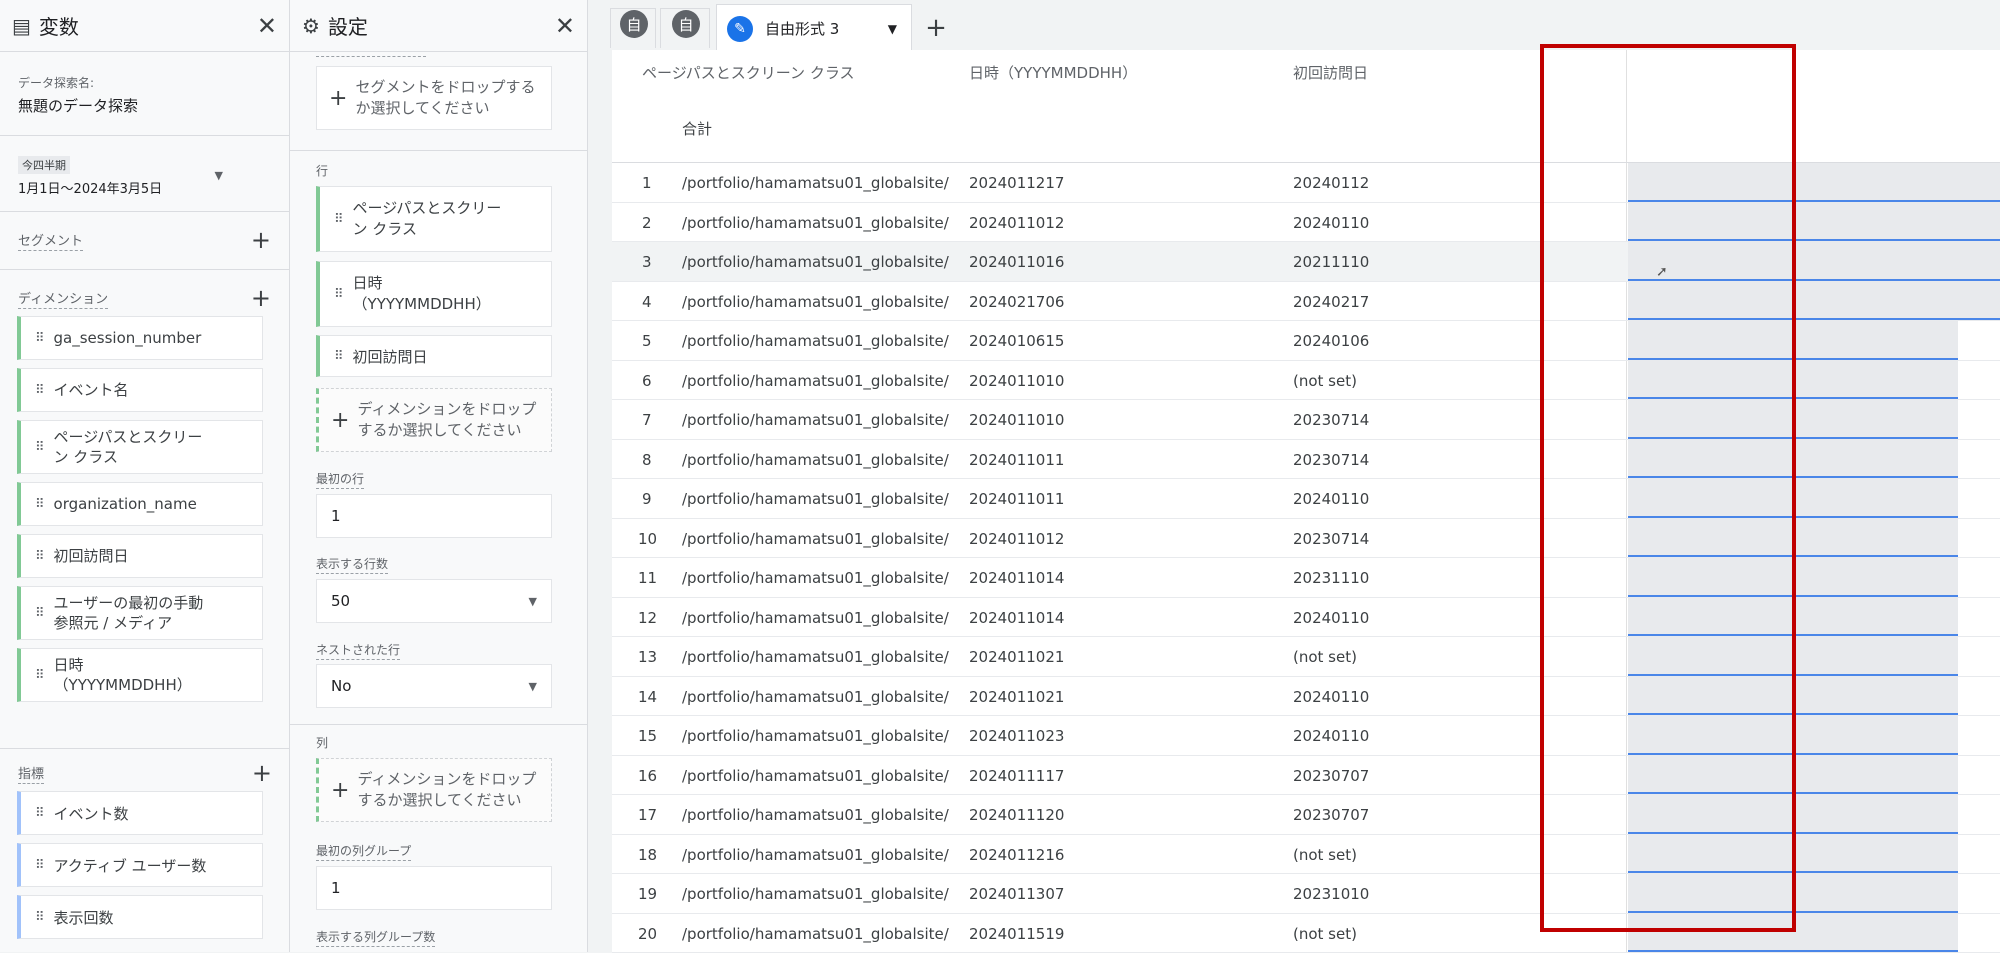 The image size is (2000, 953). Describe the element at coordinates (1668, 488) in the screenshot. I see `highlight-box` at that location.